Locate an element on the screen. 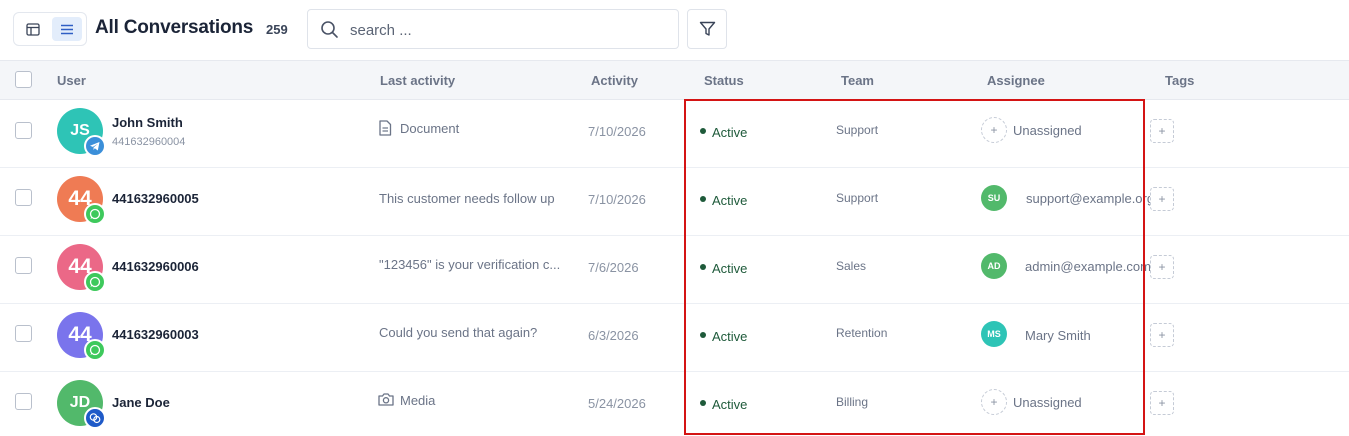 The image size is (1349, 436). grid-view-button is located at coordinates (33, 29).